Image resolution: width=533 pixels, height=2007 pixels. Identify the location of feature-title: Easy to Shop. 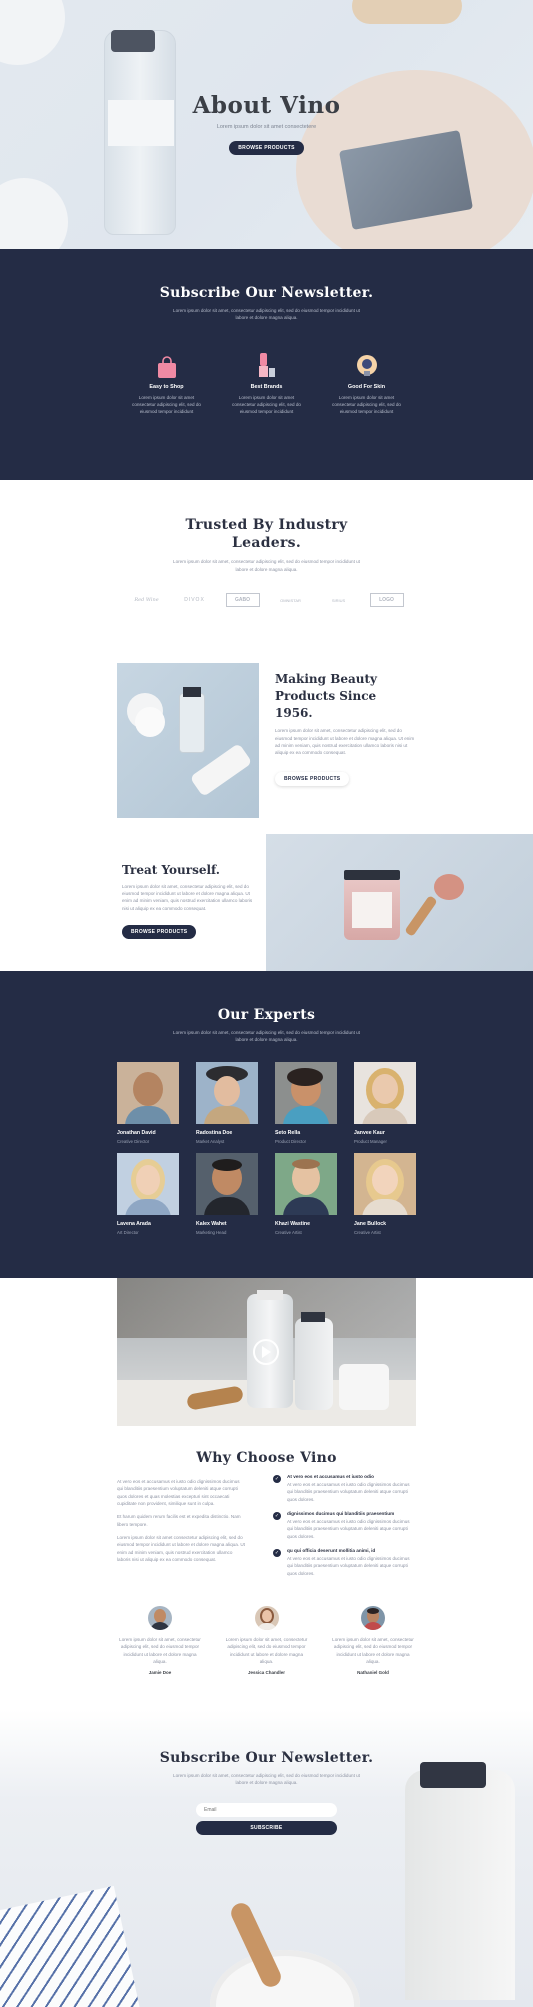
(166, 386).